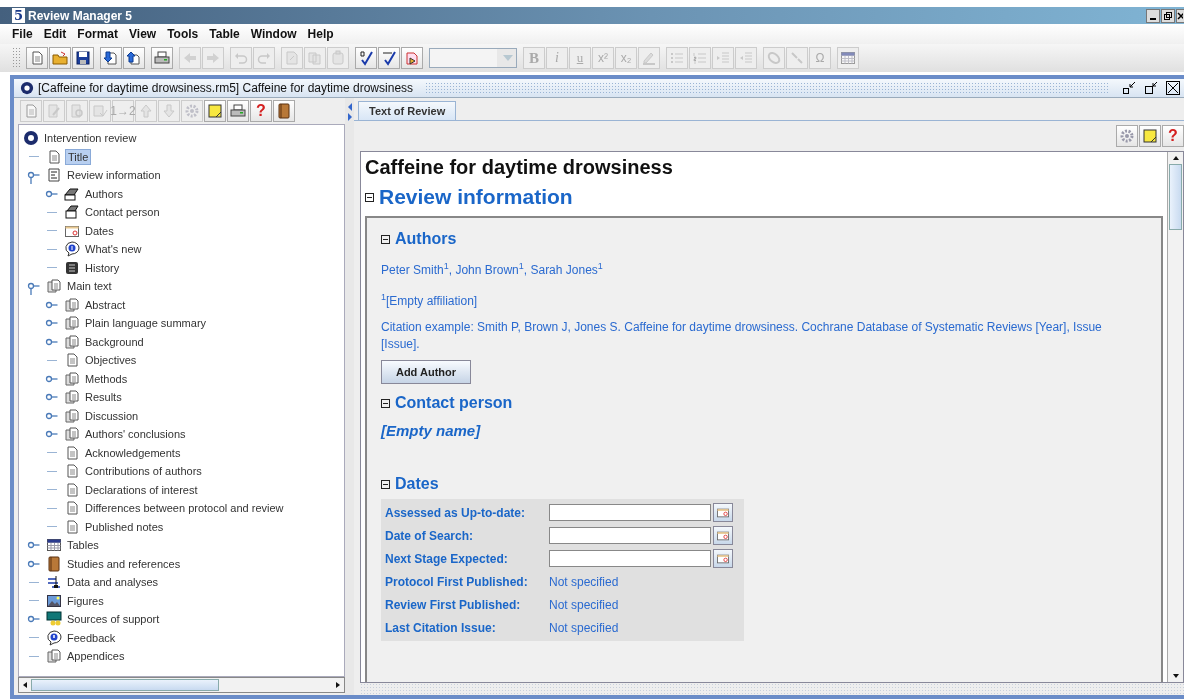 The height and width of the screenshot is (699, 1184). What do you see at coordinates (146, 111) in the screenshot?
I see `up-icon` at bounding box center [146, 111].